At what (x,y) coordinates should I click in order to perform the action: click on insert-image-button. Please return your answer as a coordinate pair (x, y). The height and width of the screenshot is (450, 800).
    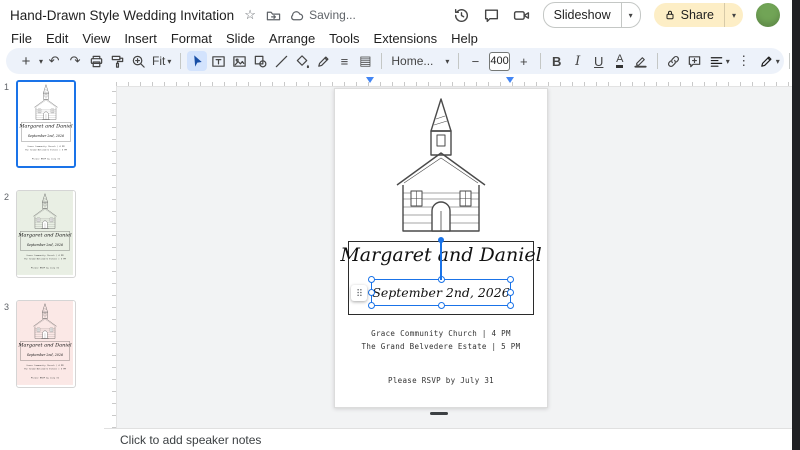
    Looking at the image, I should click on (239, 61).